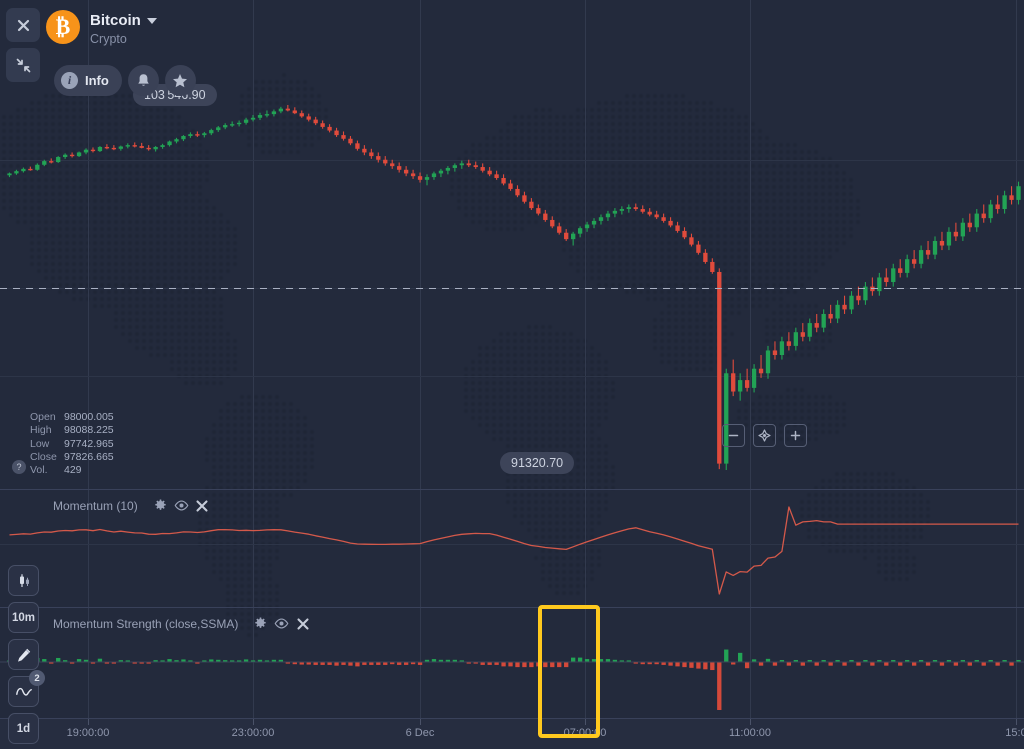  I want to click on instrument-text: Bitcoin Crypto, so click(123, 28).